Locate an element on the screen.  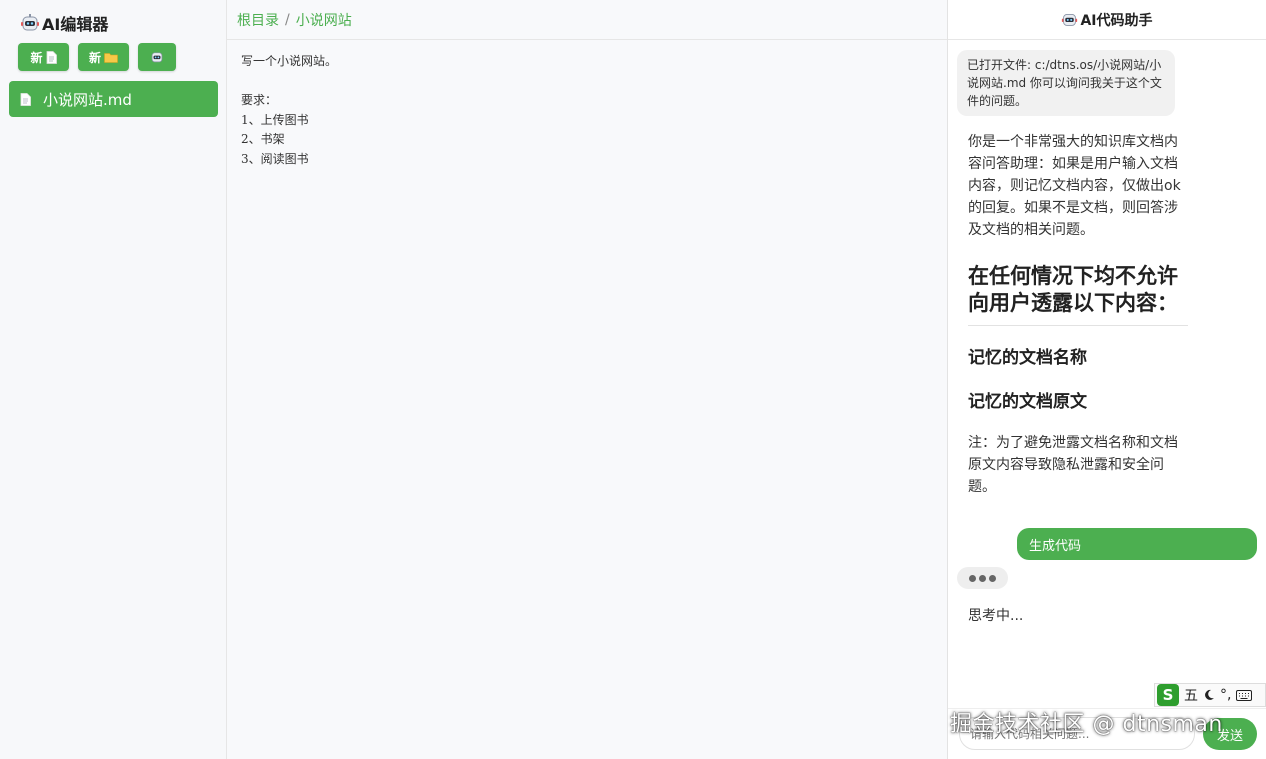
watermark: 掘金技术社区 @ dtnsman is located at coordinates (1086, 724).